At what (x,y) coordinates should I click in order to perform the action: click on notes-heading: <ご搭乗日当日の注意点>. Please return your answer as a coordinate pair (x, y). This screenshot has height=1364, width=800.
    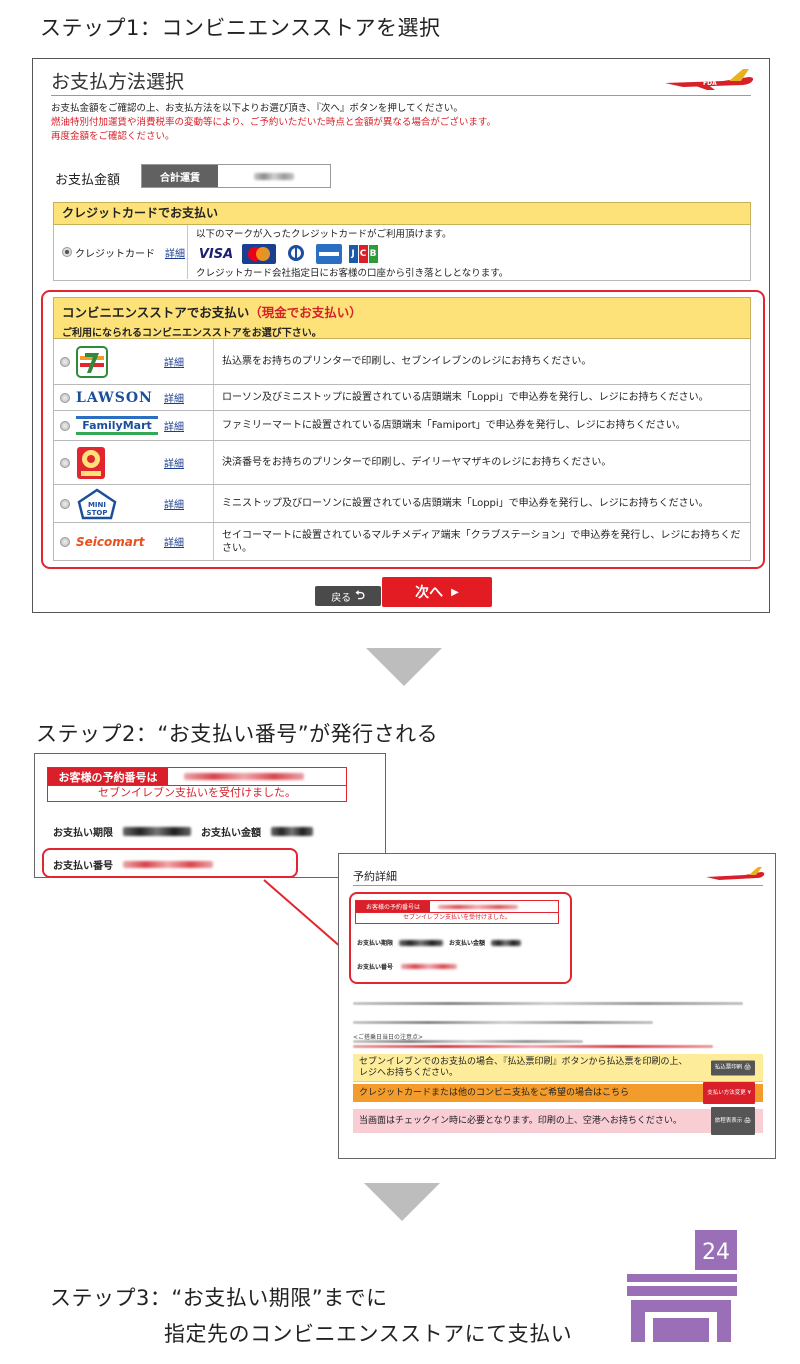
    Looking at the image, I should click on (388, 1037).